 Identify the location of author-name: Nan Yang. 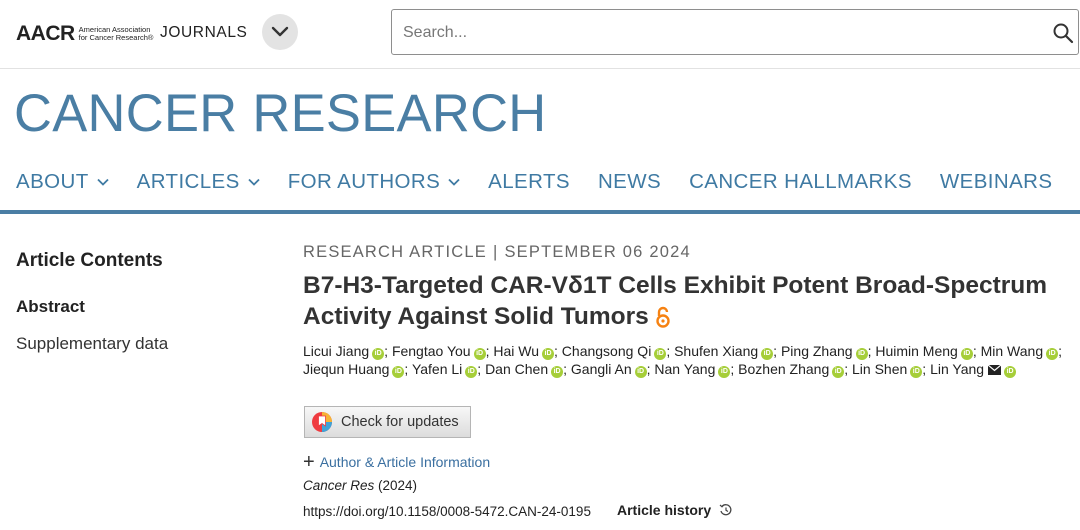
(684, 369).